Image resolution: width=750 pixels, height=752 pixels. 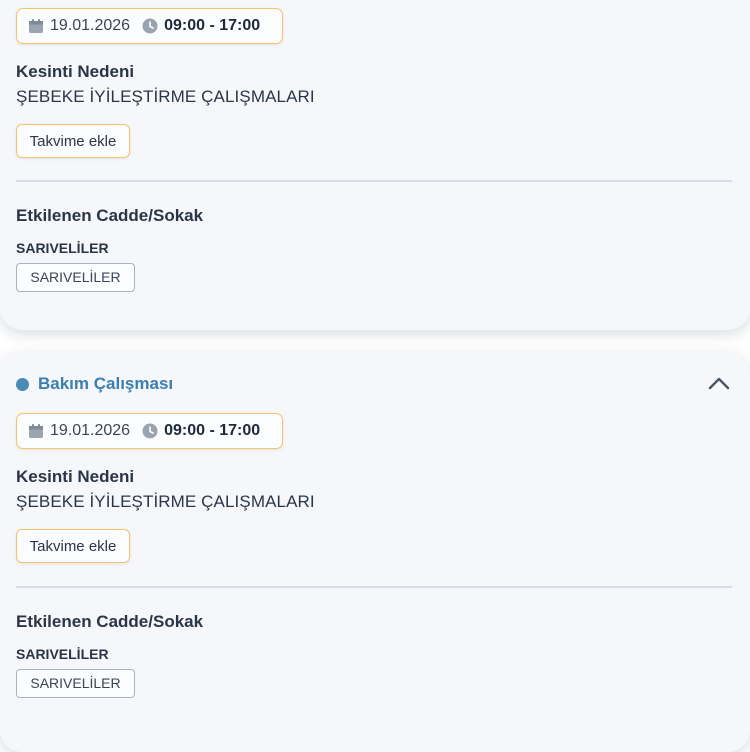 What do you see at coordinates (719, 383) in the screenshot?
I see `chevron-up-icon` at bounding box center [719, 383].